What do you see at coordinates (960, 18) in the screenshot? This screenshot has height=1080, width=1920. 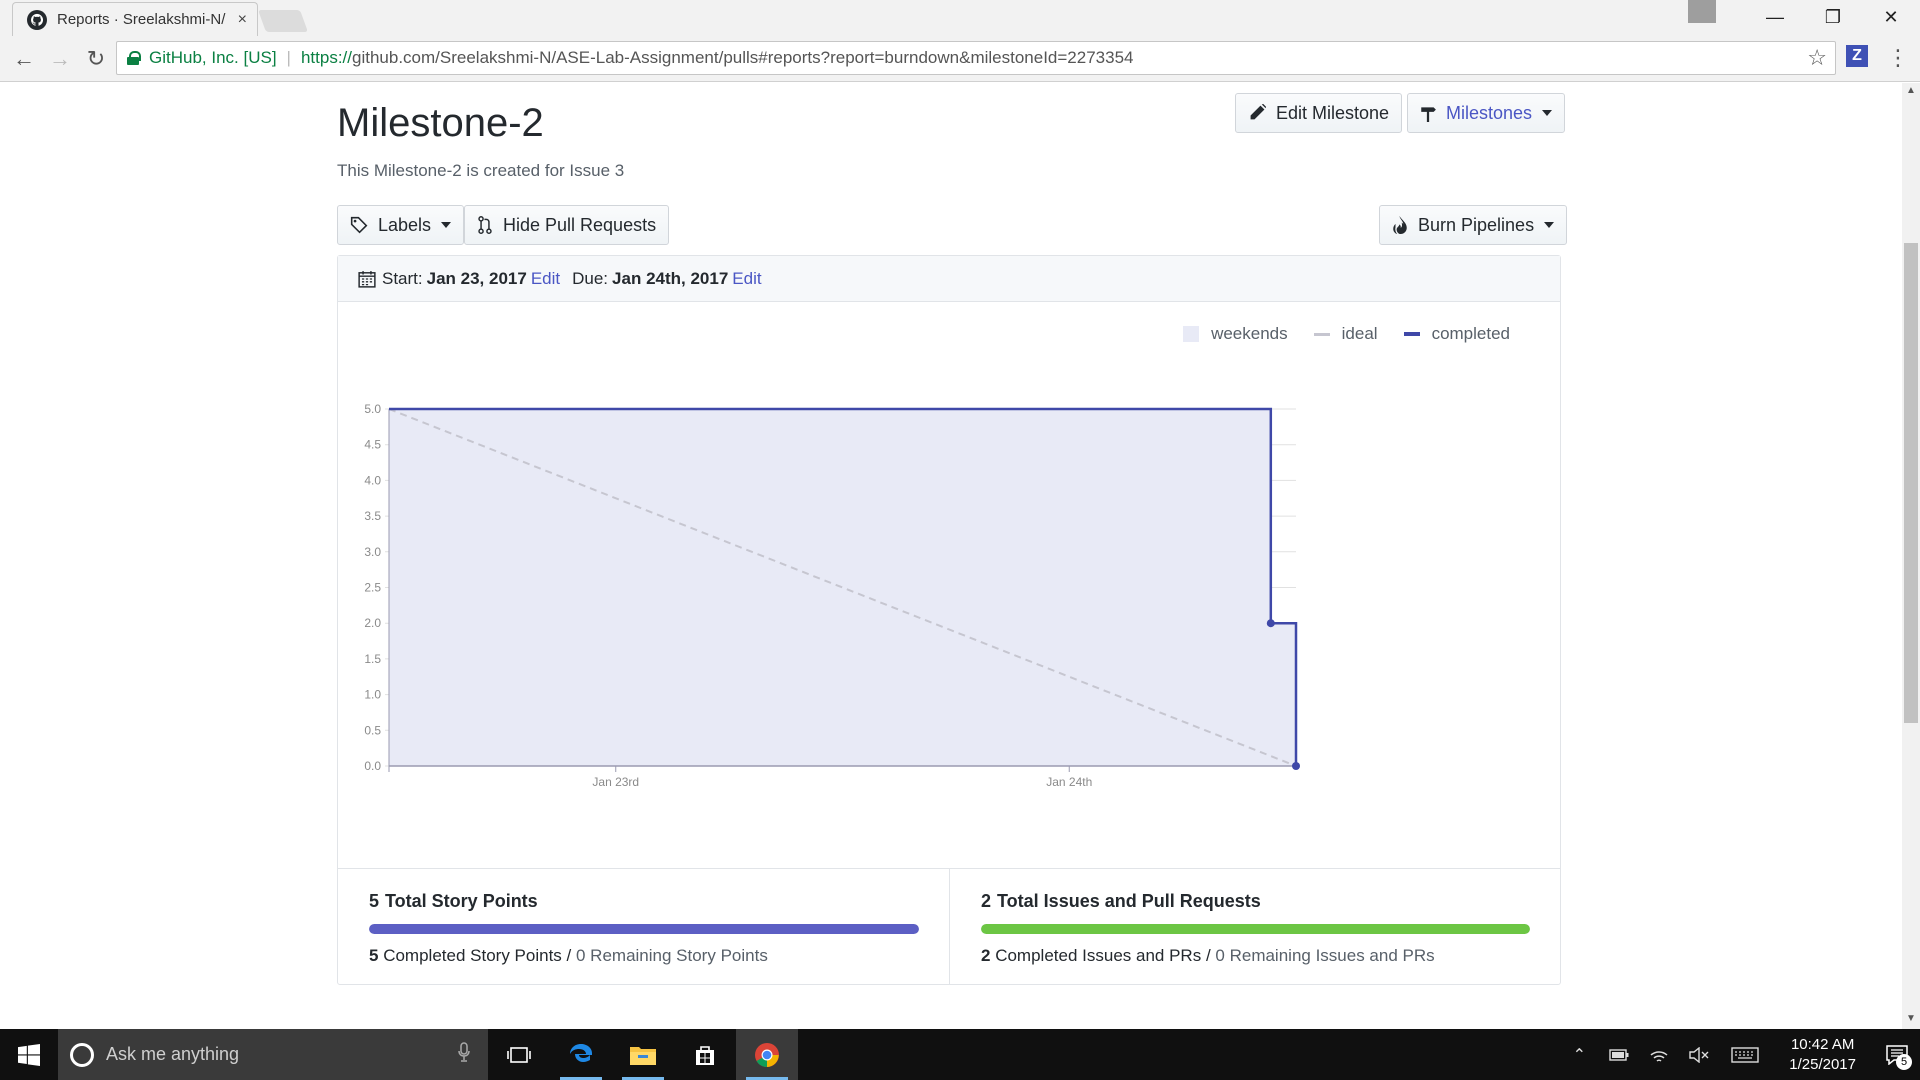 I see `browser-titlebar: Reports · Sreelakshmi-N/ × — ❐ ✕` at bounding box center [960, 18].